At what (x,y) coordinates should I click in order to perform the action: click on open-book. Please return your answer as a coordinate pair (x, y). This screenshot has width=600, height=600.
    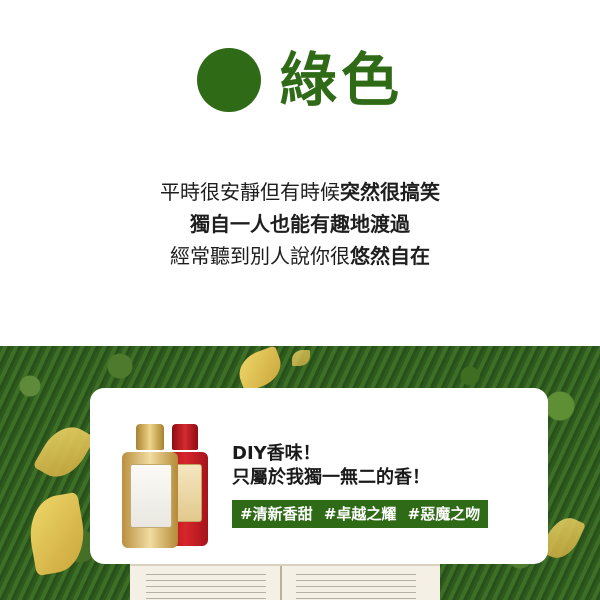
    Looking at the image, I should click on (285, 582).